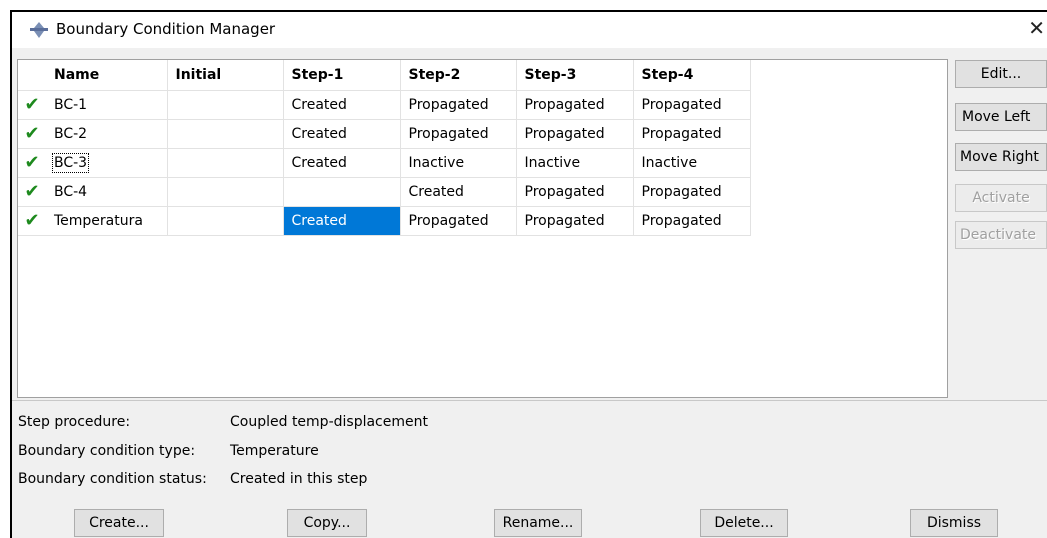 This screenshot has width=1047, height=538. I want to click on bc-status-value: Created in this step, so click(299, 479).